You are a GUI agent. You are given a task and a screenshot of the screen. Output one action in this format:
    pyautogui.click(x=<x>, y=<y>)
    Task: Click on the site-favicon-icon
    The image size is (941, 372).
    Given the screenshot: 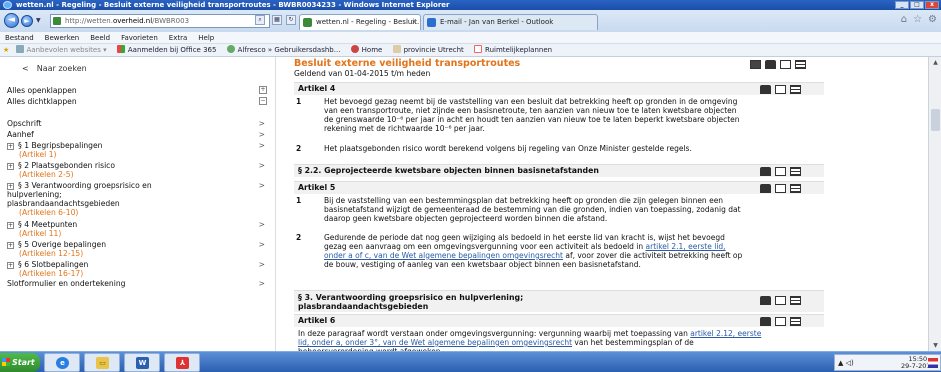 What is the action you would take?
    pyautogui.click(x=57, y=21)
    